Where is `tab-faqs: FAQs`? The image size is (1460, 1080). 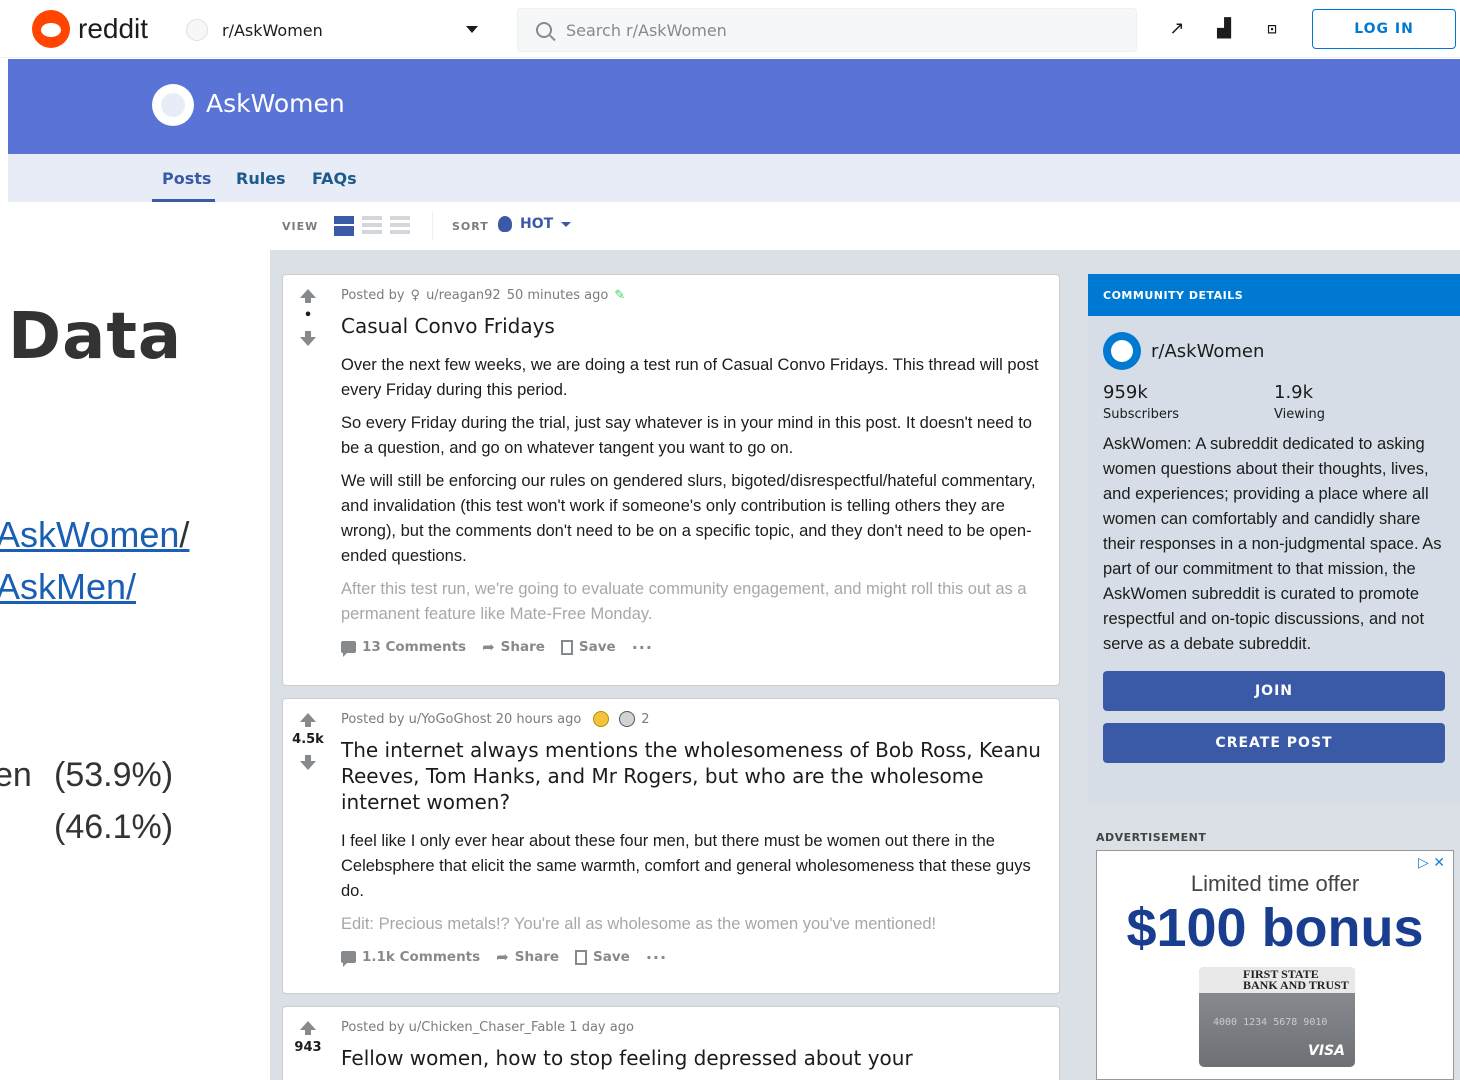 tab-faqs: FAQs is located at coordinates (334, 178).